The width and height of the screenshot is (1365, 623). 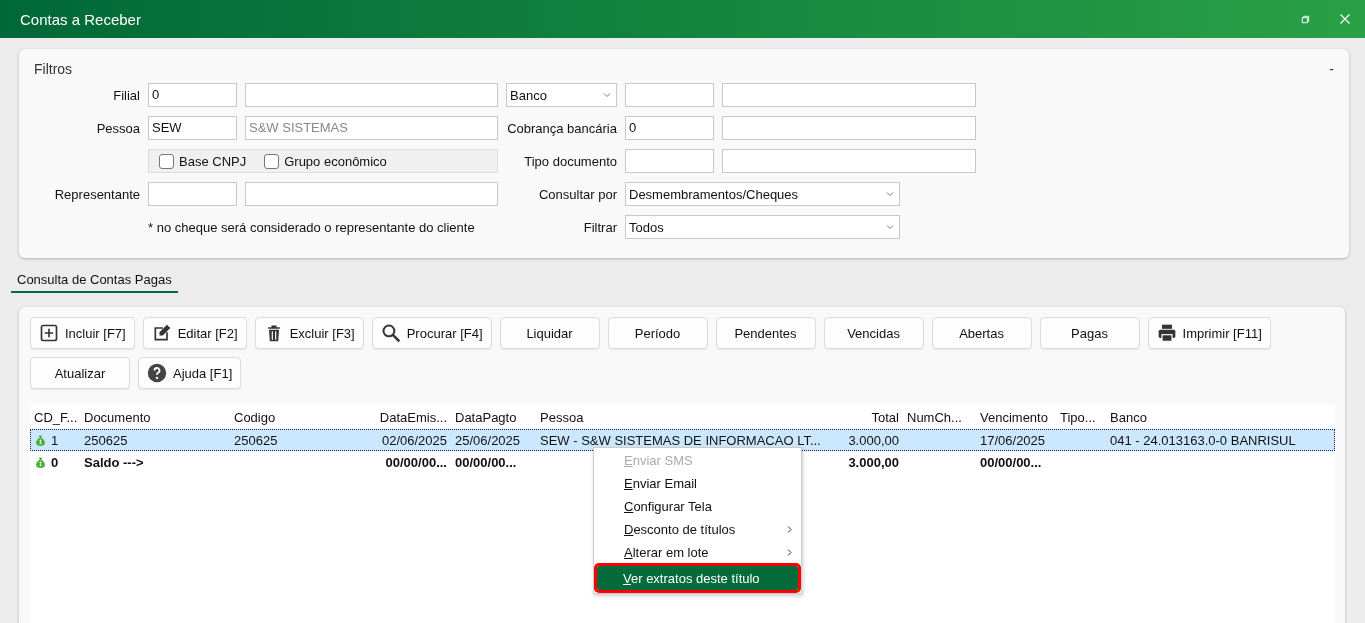 I want to click on column-header: Pessoa, so click(x=676, y=417).